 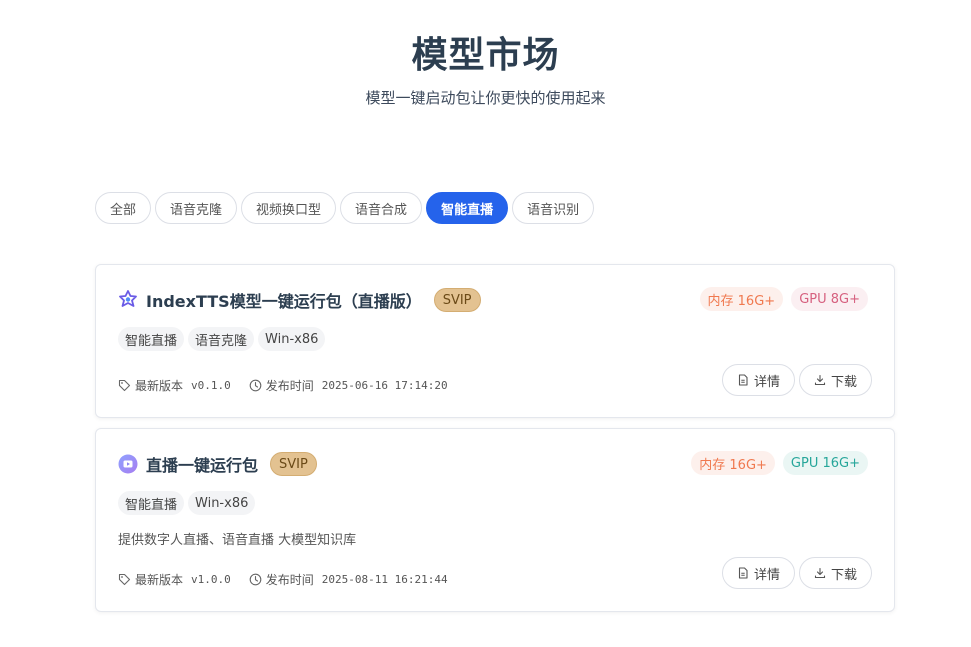 What do you see at coordinates (553, 208) in the screenshot?
I see `tab-speech-recognition: 语音识别` at bounding box center [553, 208].